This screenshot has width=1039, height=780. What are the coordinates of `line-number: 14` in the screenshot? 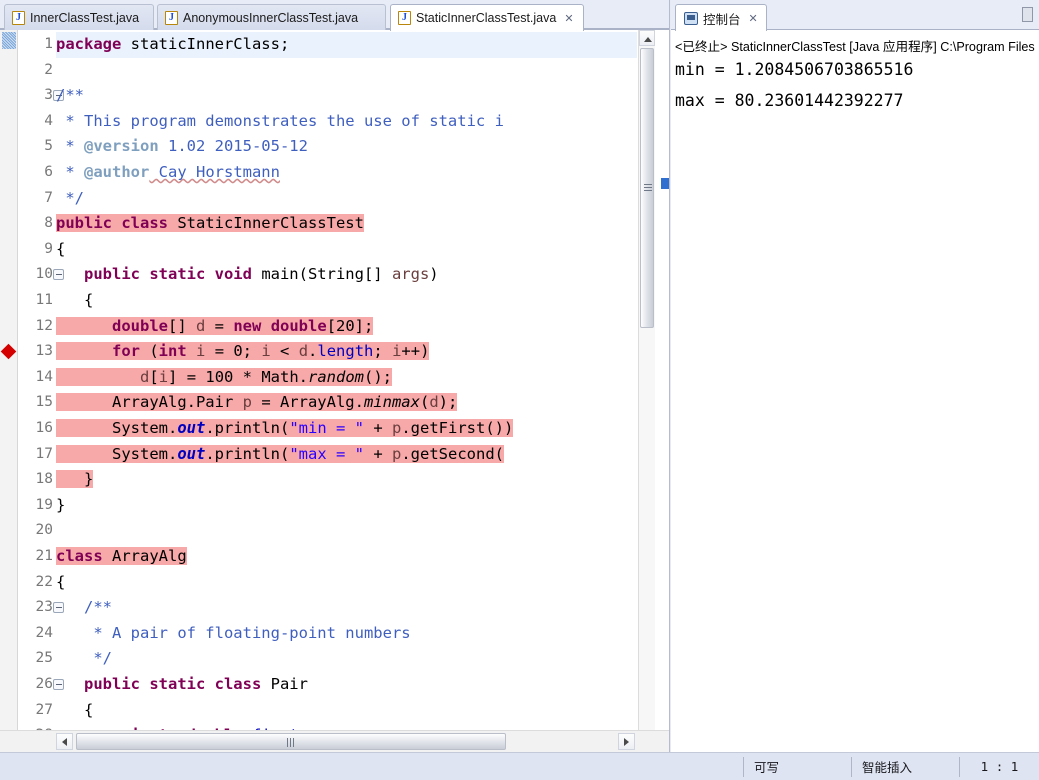 It's located at (44, 376).